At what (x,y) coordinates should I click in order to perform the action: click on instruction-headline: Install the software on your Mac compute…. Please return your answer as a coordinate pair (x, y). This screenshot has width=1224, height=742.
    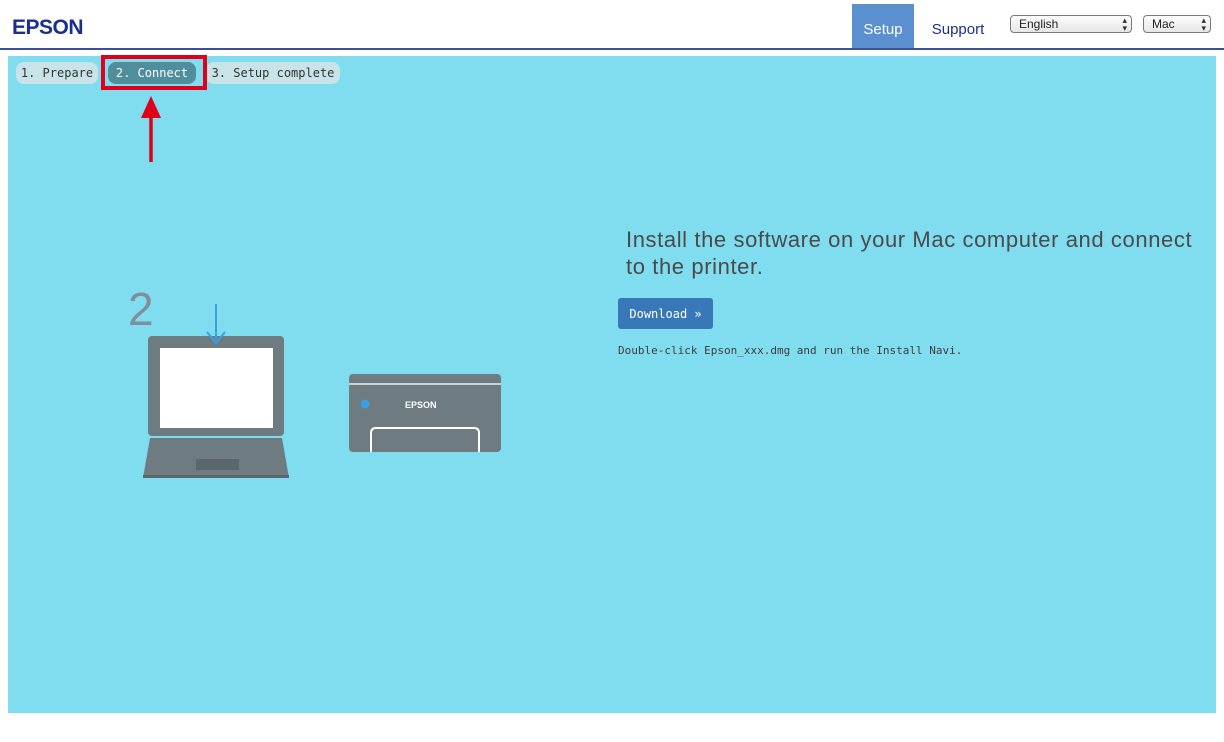
    Looking at the image, I should click on (909, 253).